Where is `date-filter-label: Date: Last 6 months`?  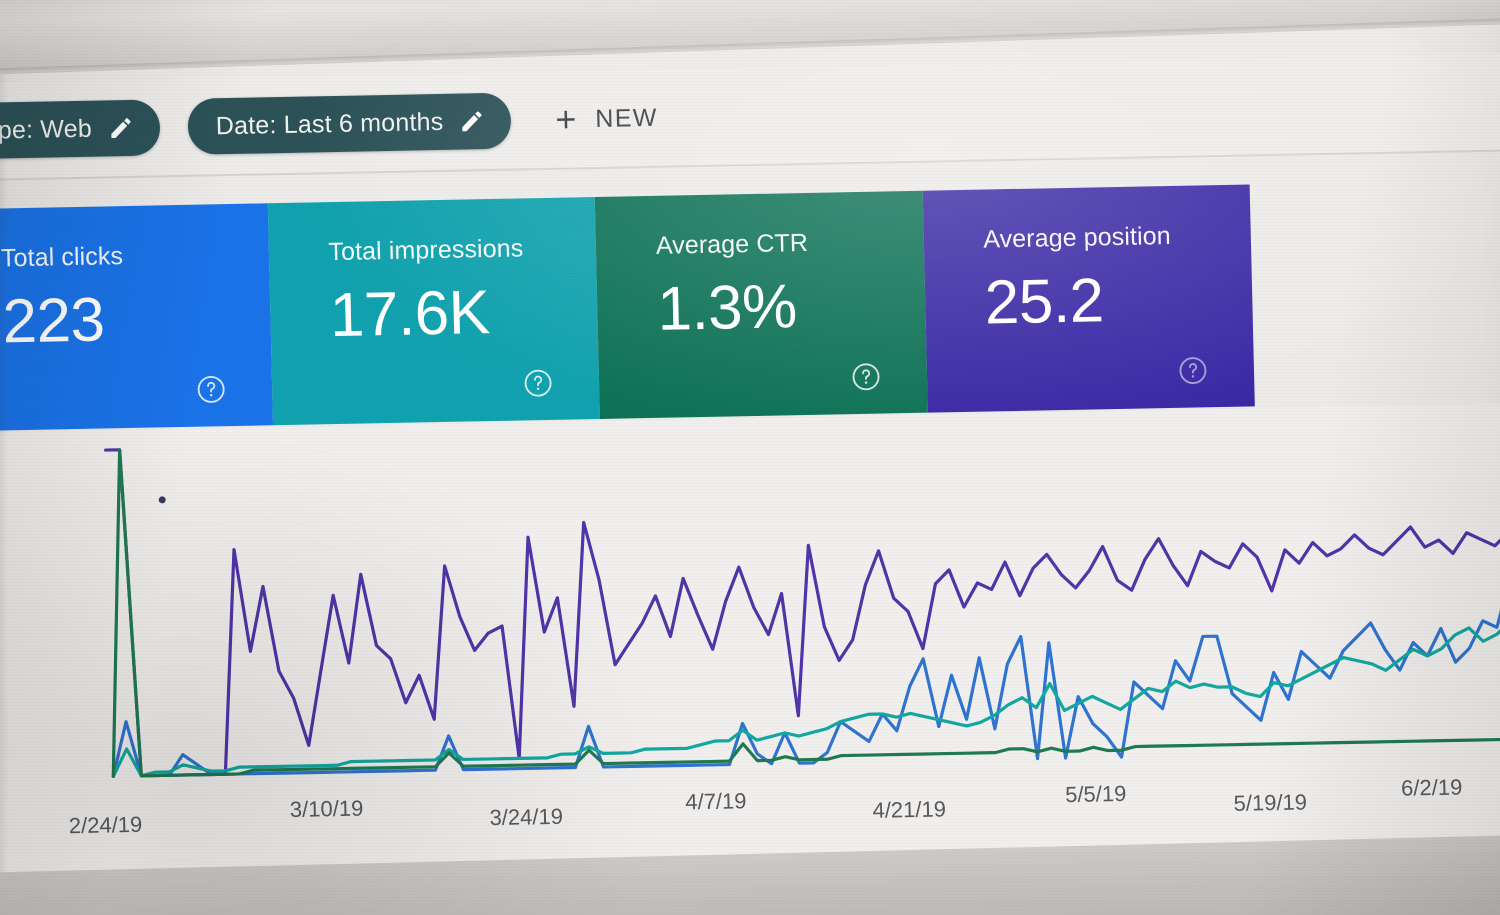
date-filter-label: Date: Last 6 months is located at coordinates (329, 123).